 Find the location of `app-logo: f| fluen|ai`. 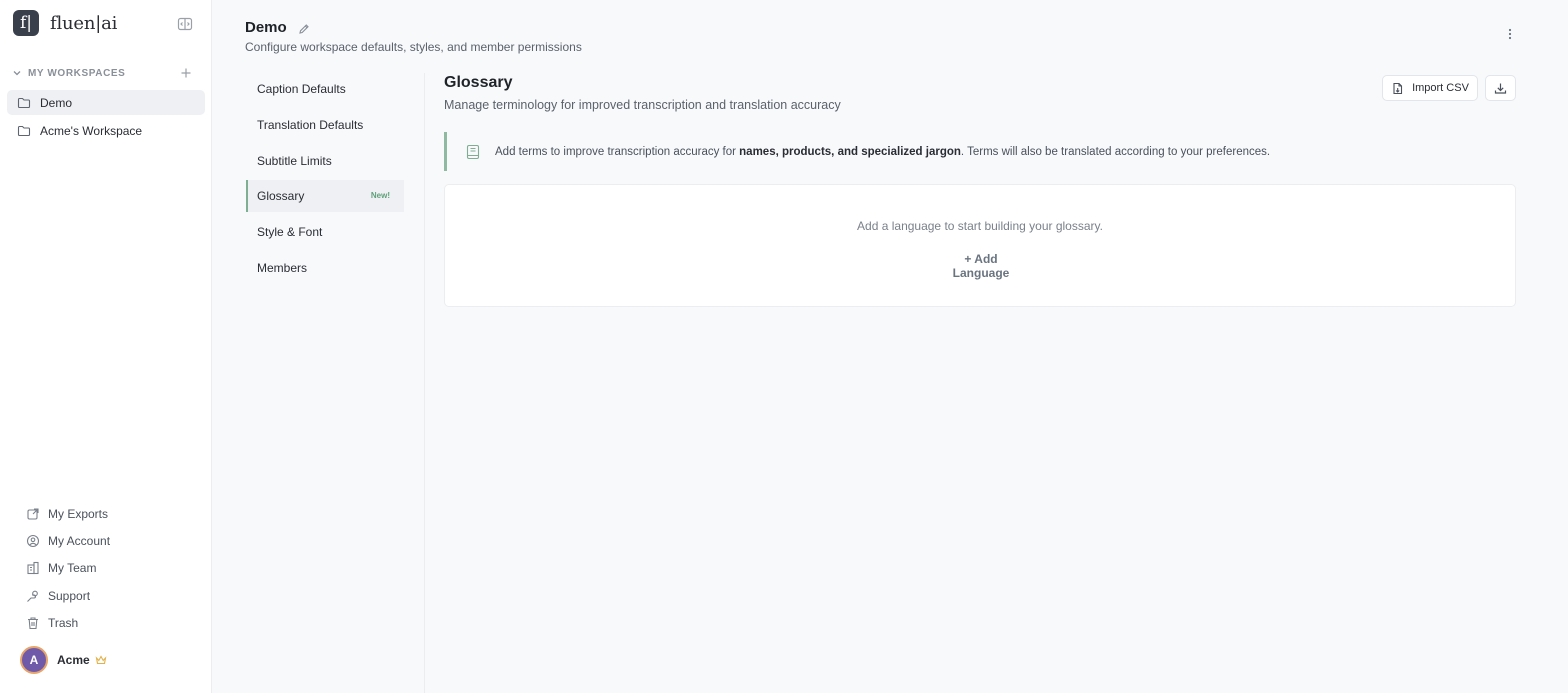

app-logo: f| fluen|ai is located at coordinates (65, 23).